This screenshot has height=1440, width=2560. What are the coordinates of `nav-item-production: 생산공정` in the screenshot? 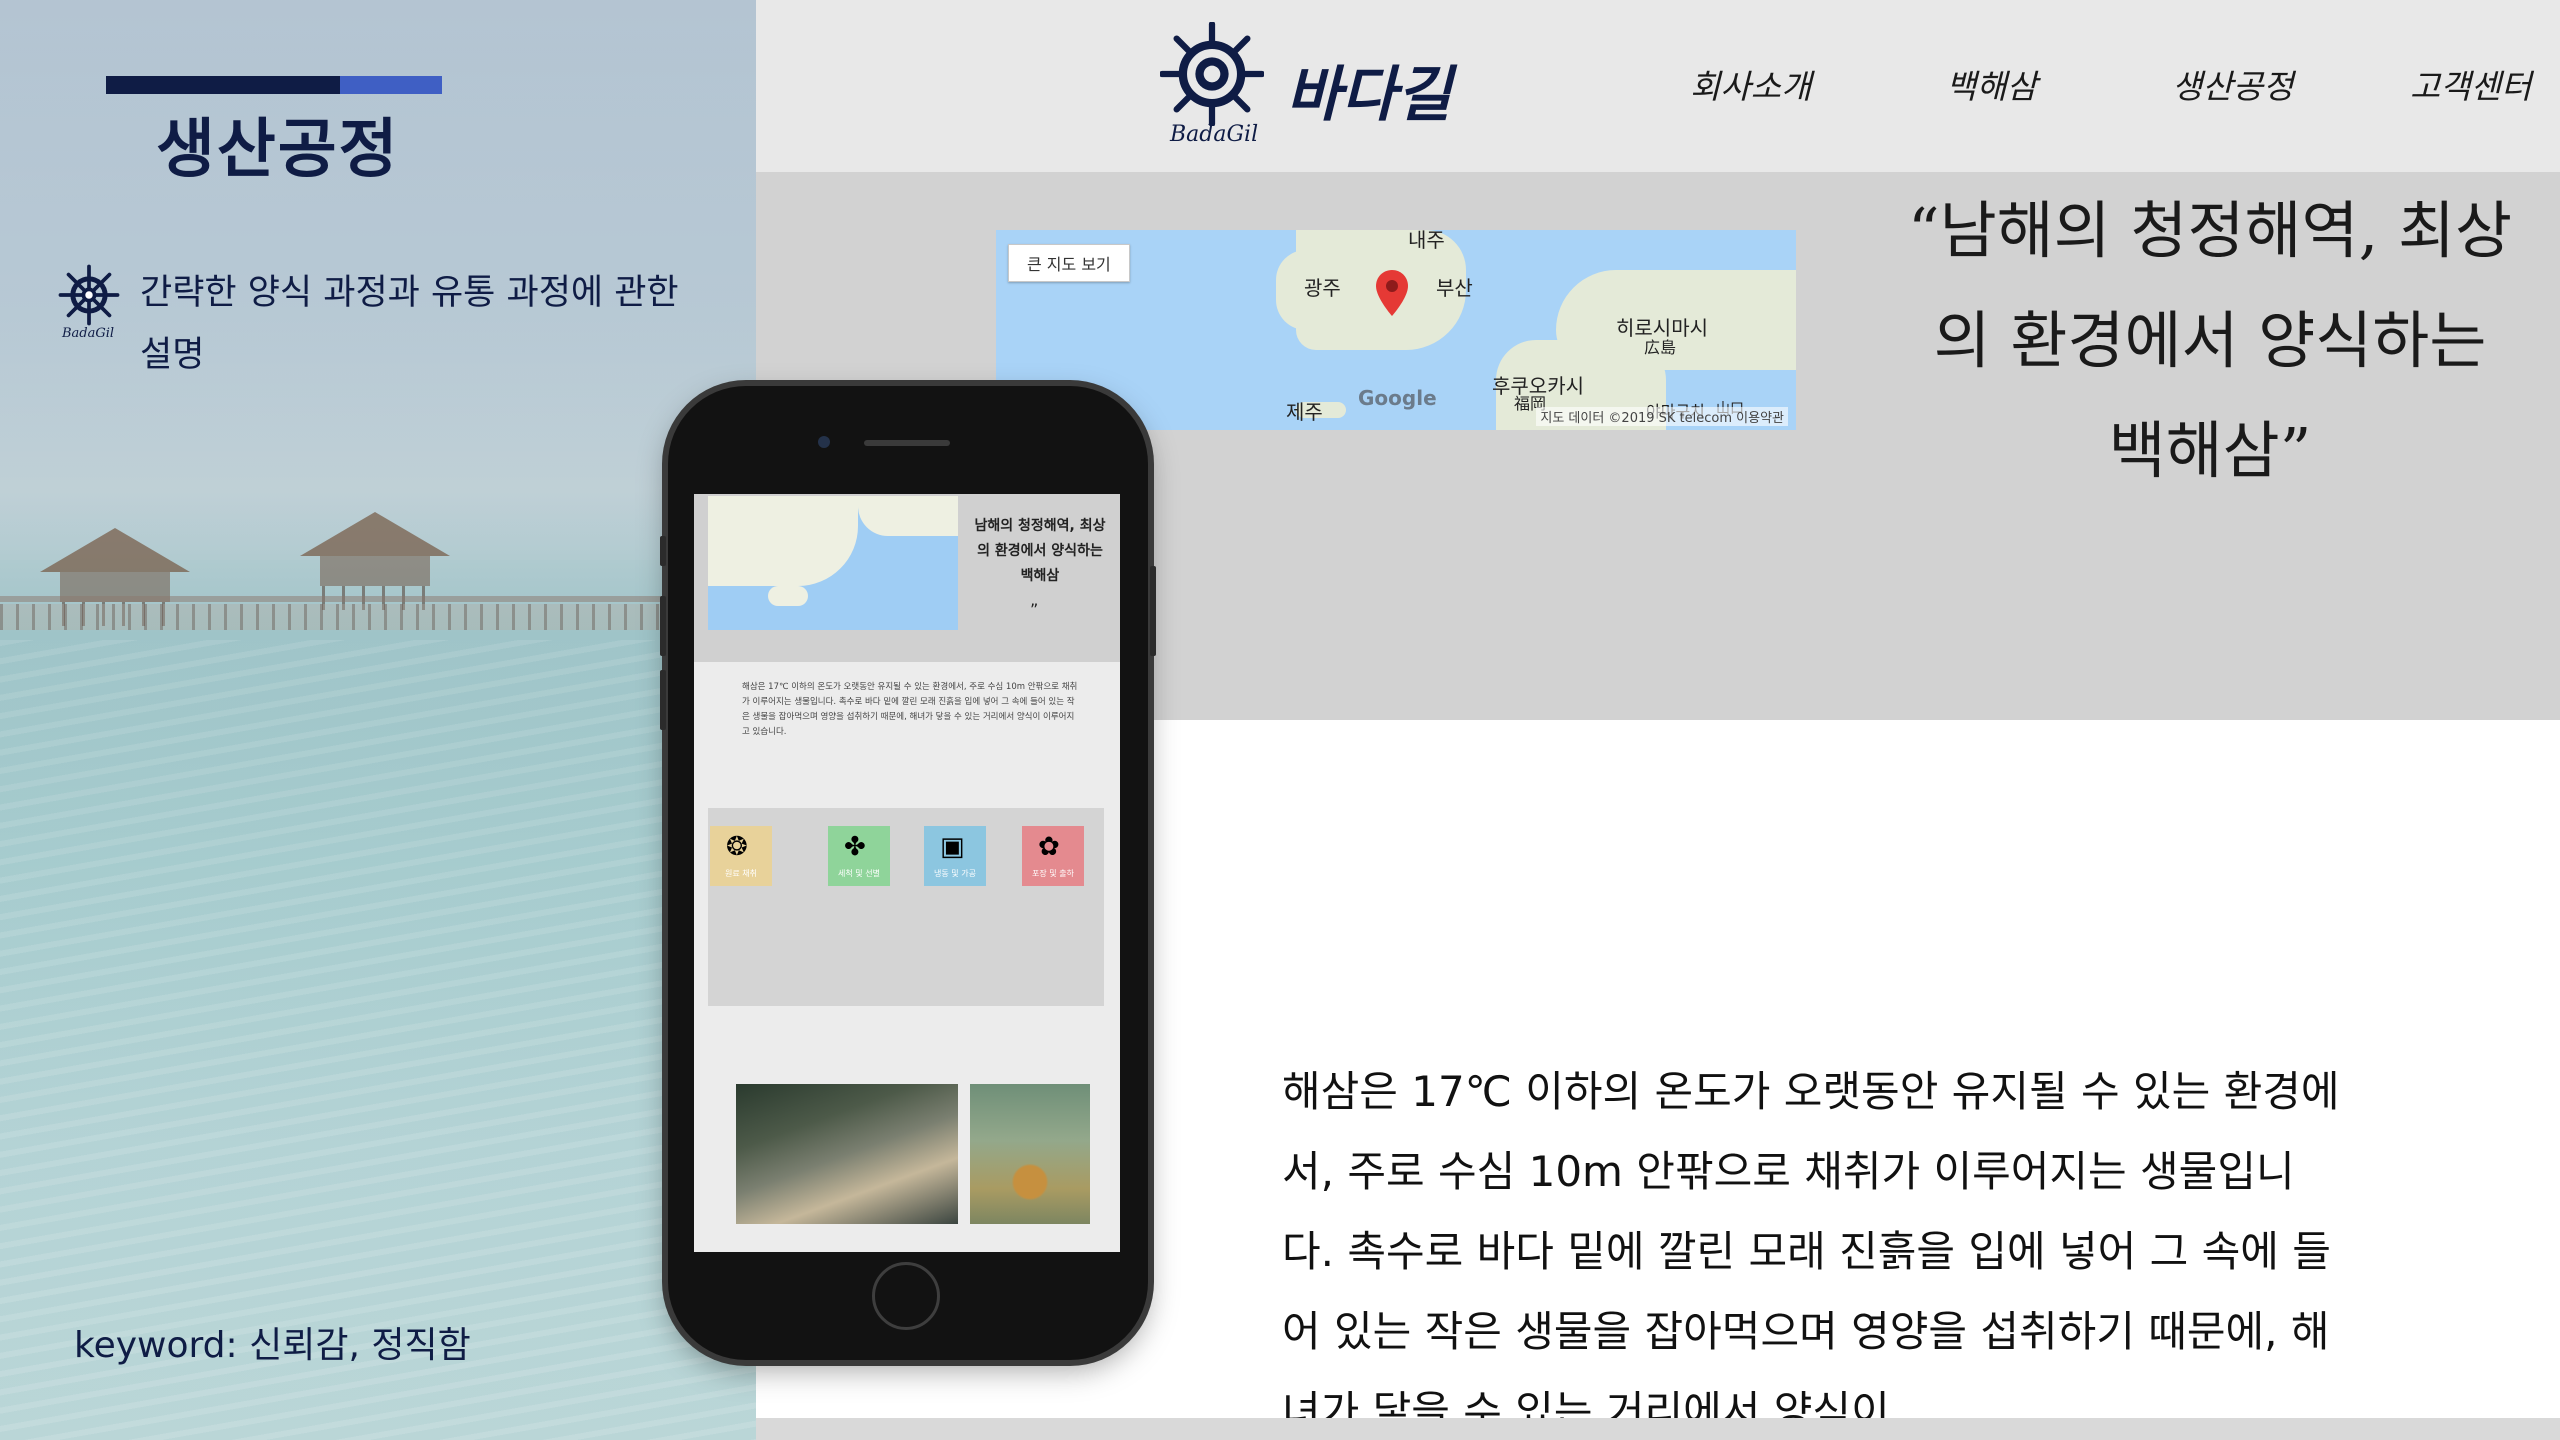 It's located at (2232, 84).